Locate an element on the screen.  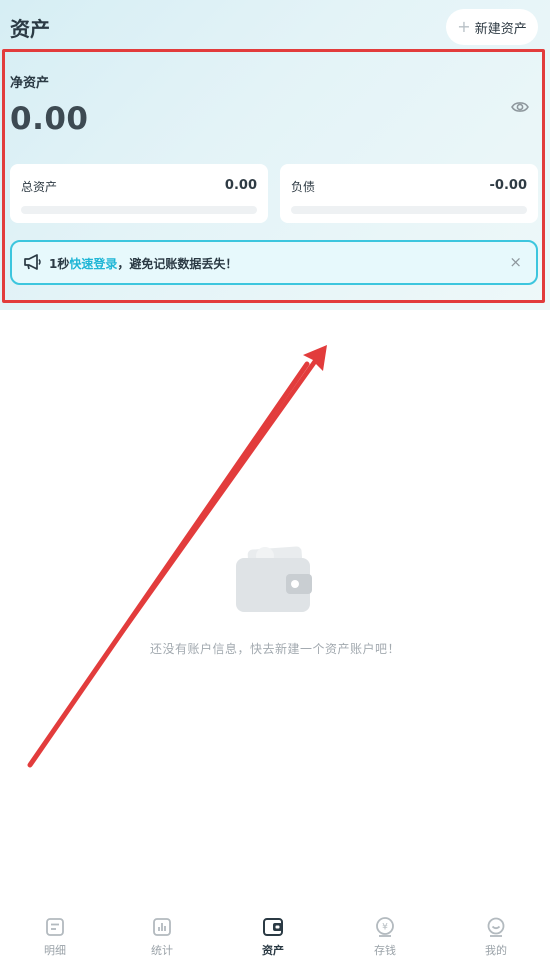
new-asset-button: + 新建资产 is located at coordinates (492, 27).